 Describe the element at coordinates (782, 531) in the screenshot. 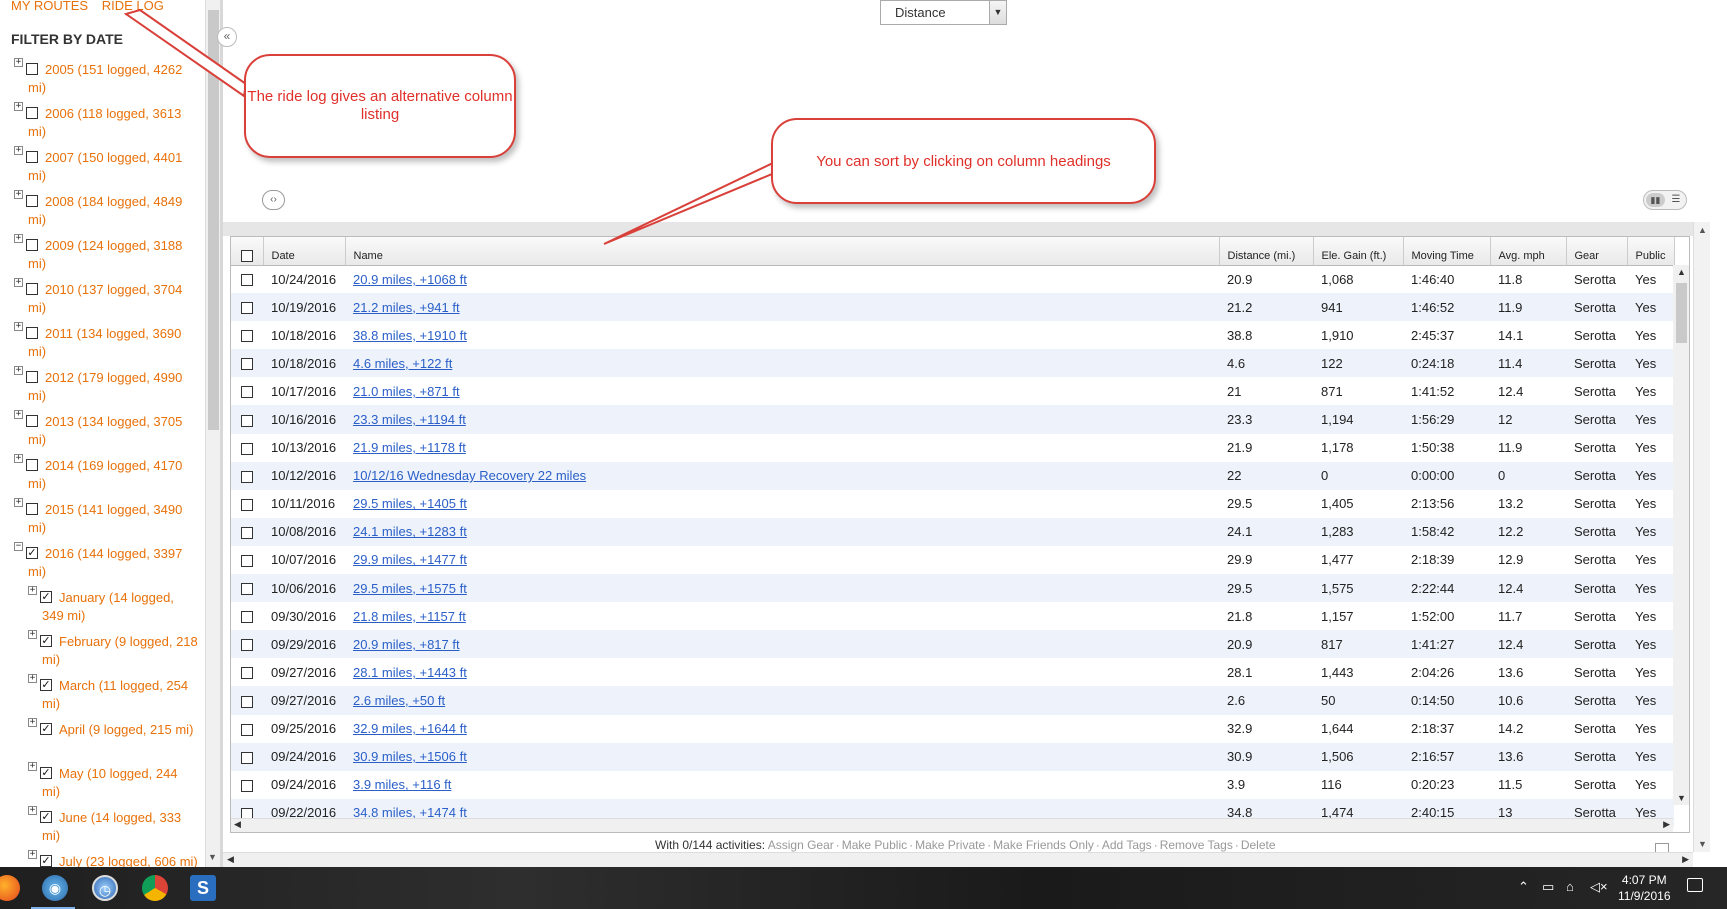

I see `cell-name: 24.1 miles, +1283 ft` at that location.